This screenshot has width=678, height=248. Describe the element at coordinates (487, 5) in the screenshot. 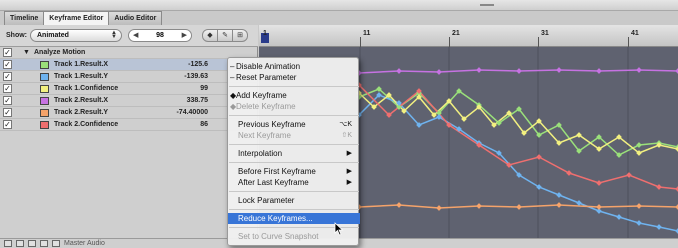

I see `resize-grip` at that location.